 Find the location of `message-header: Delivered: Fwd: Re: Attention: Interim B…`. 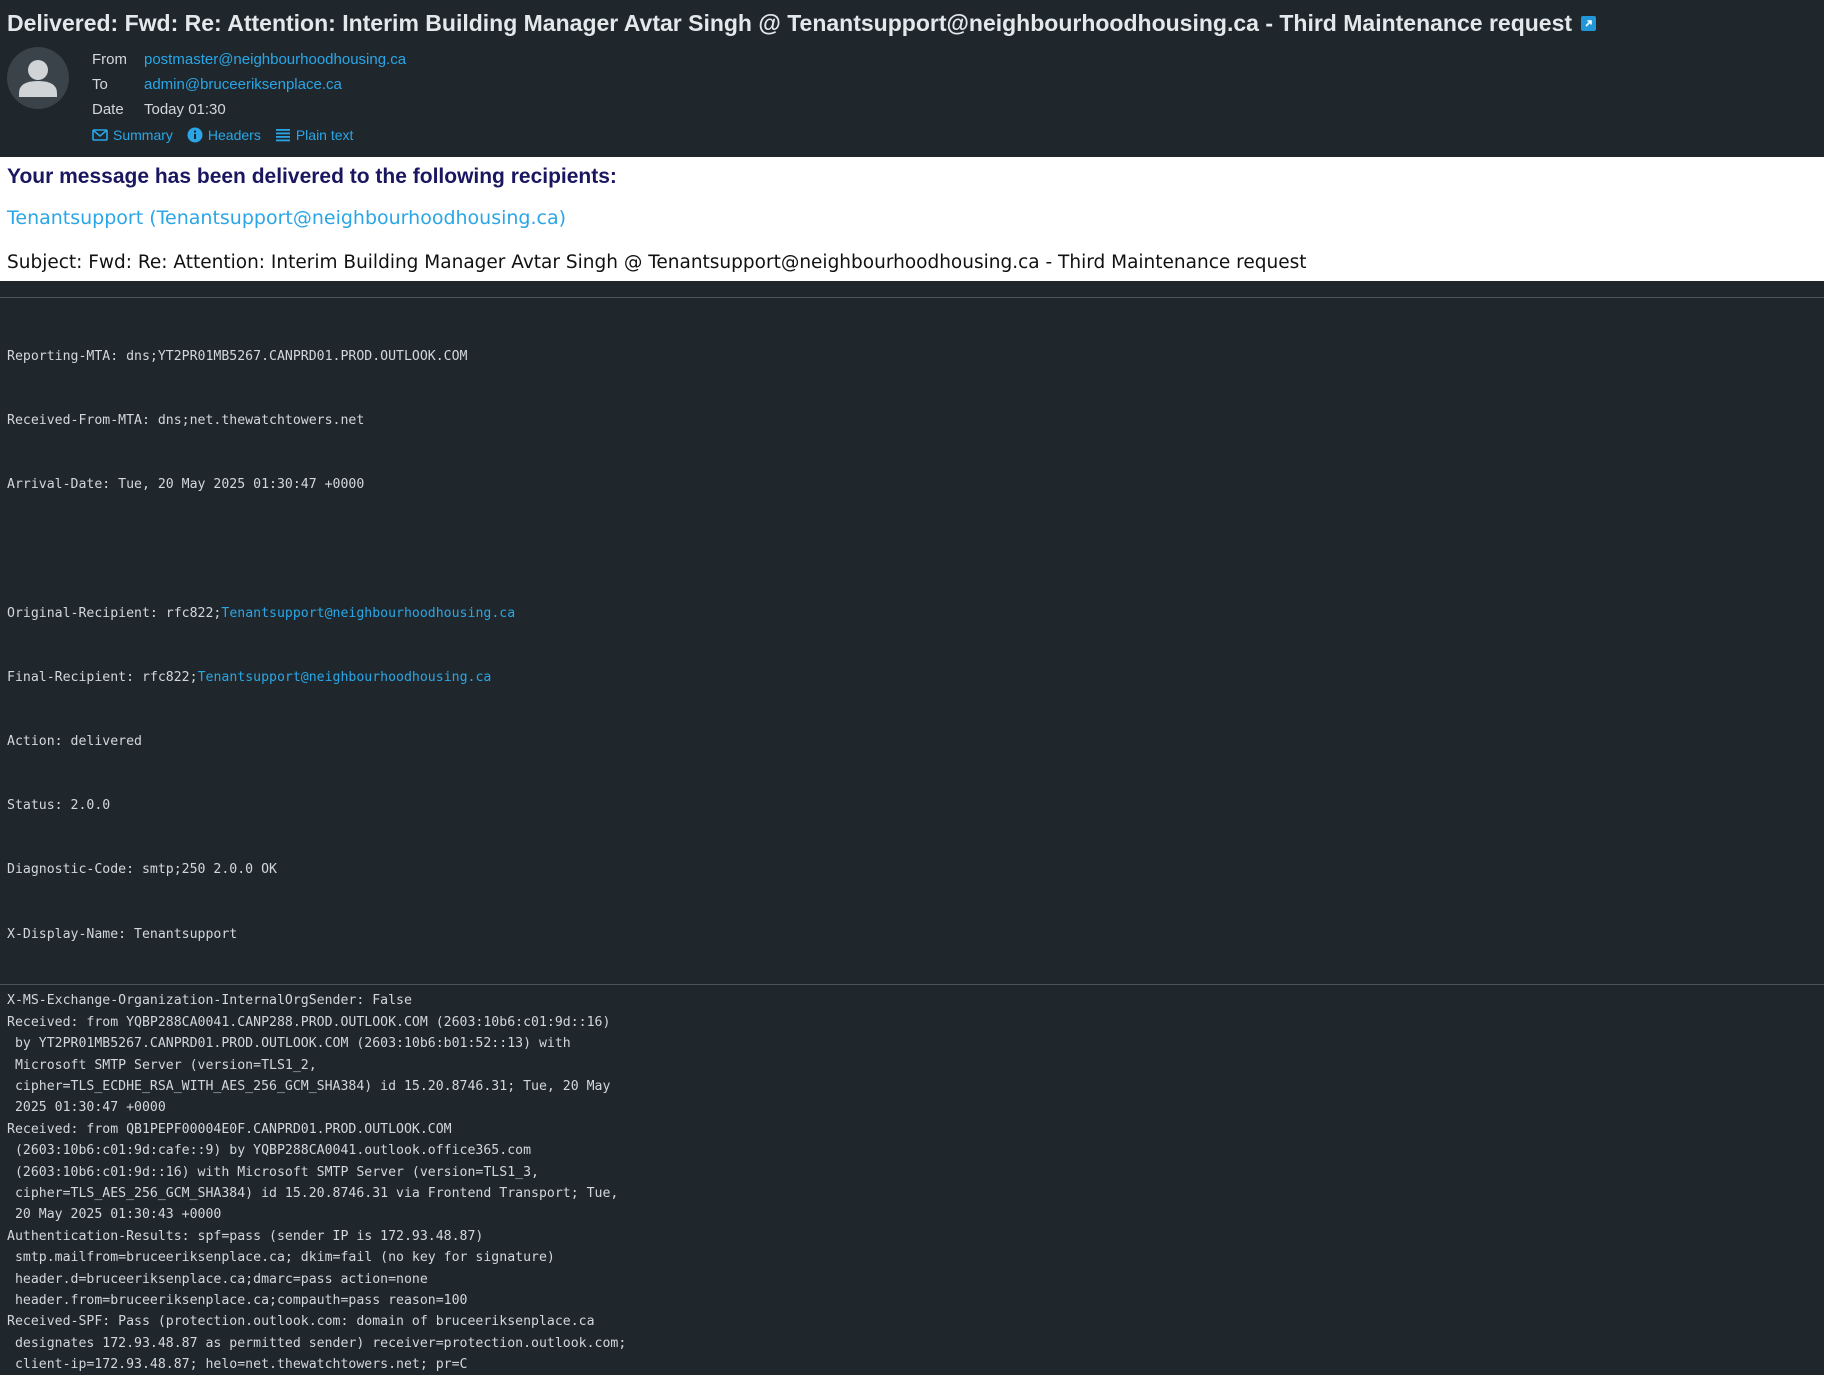

message-header: Delivered: Fwd: Re: Attention: Interim B… is located at coordinates (912, 71).